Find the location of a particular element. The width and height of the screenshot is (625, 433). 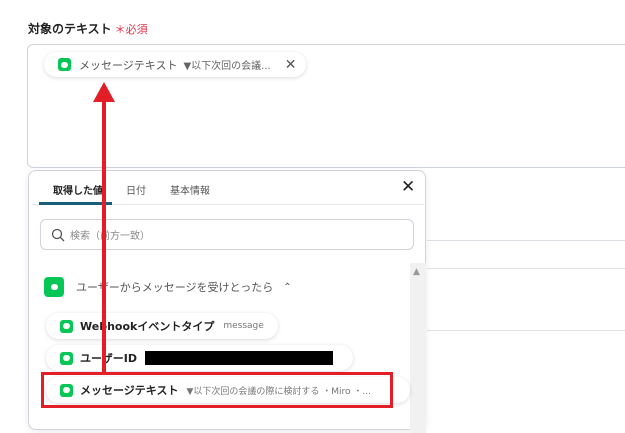

scrollbar: ▲ is located at coordinates (418, 348).